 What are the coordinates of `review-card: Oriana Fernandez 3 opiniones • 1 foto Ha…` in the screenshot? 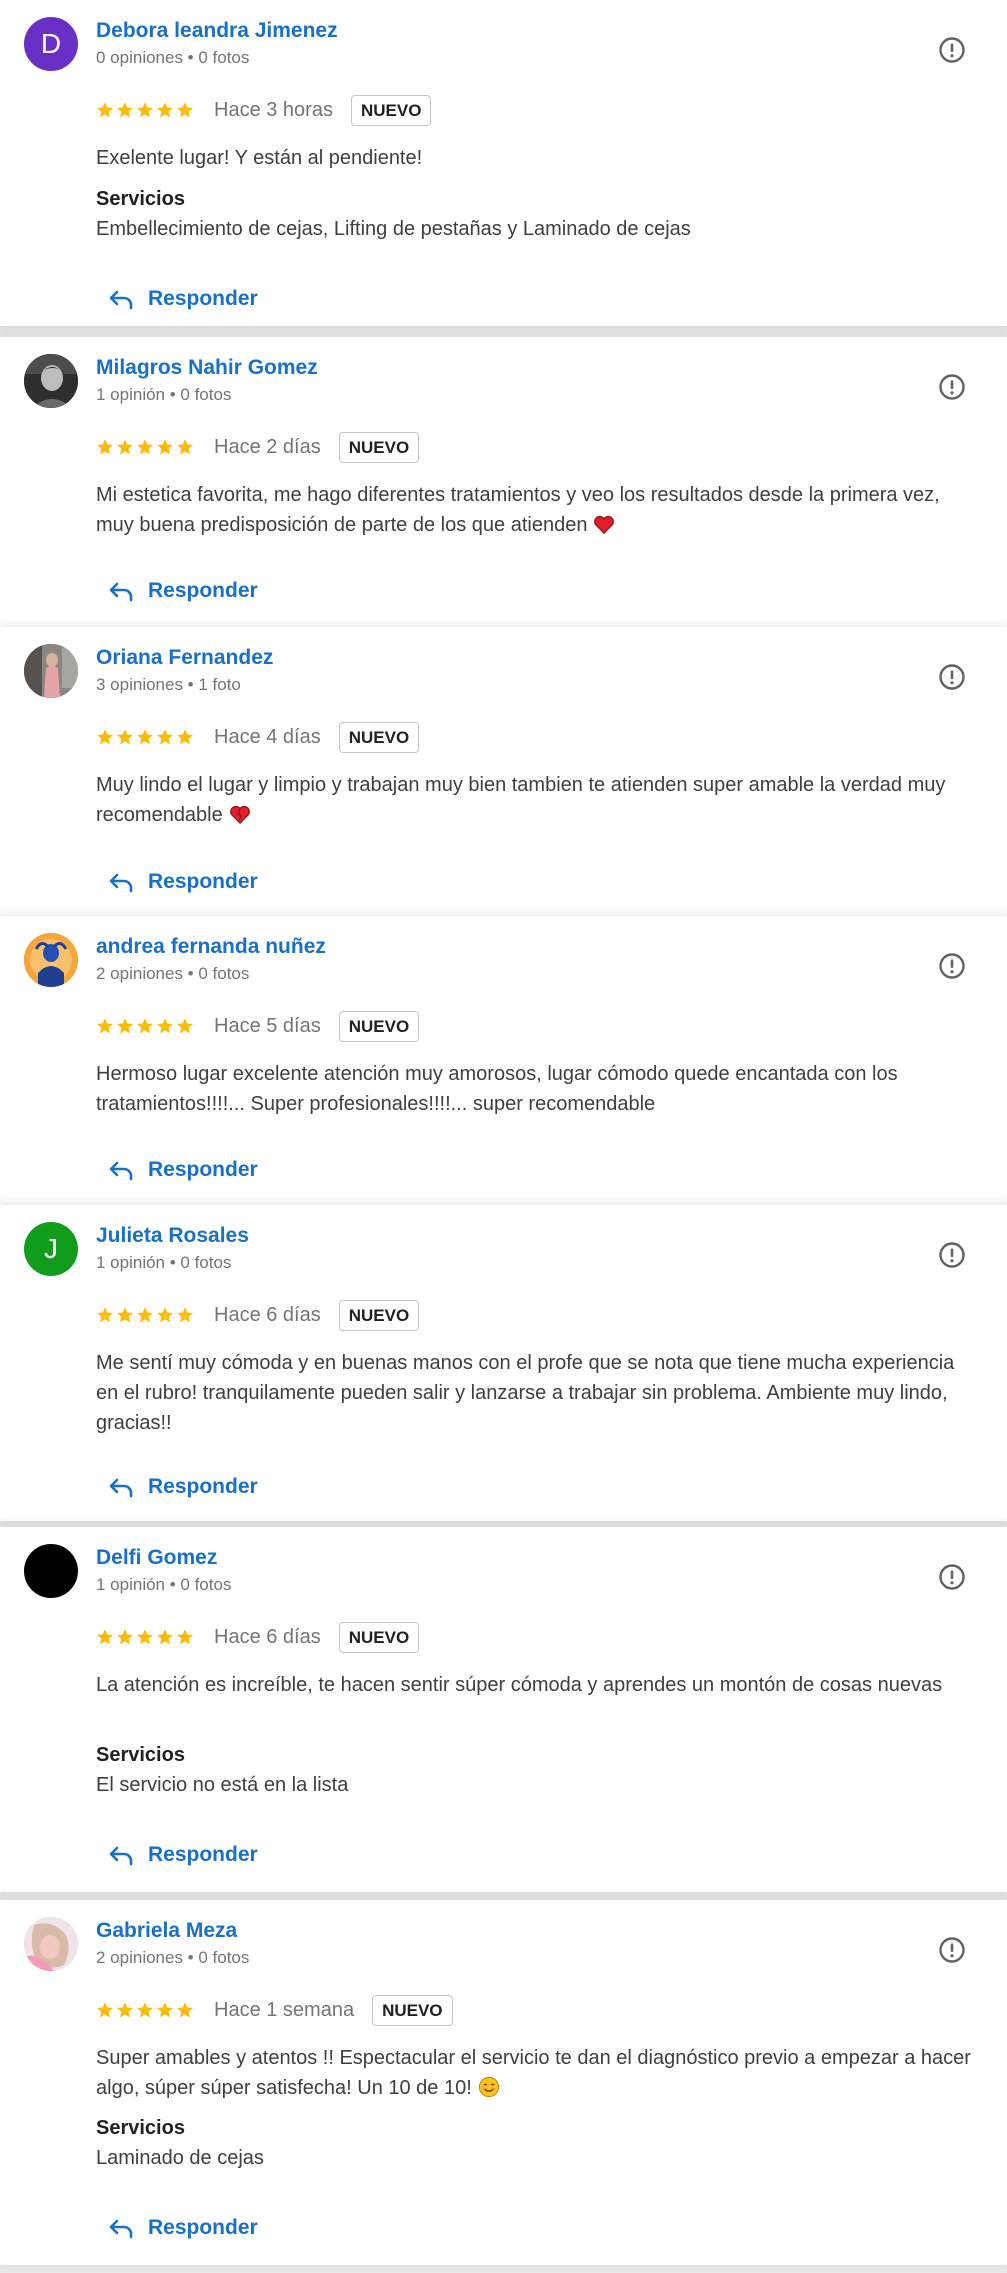 It's located at (503, 771).